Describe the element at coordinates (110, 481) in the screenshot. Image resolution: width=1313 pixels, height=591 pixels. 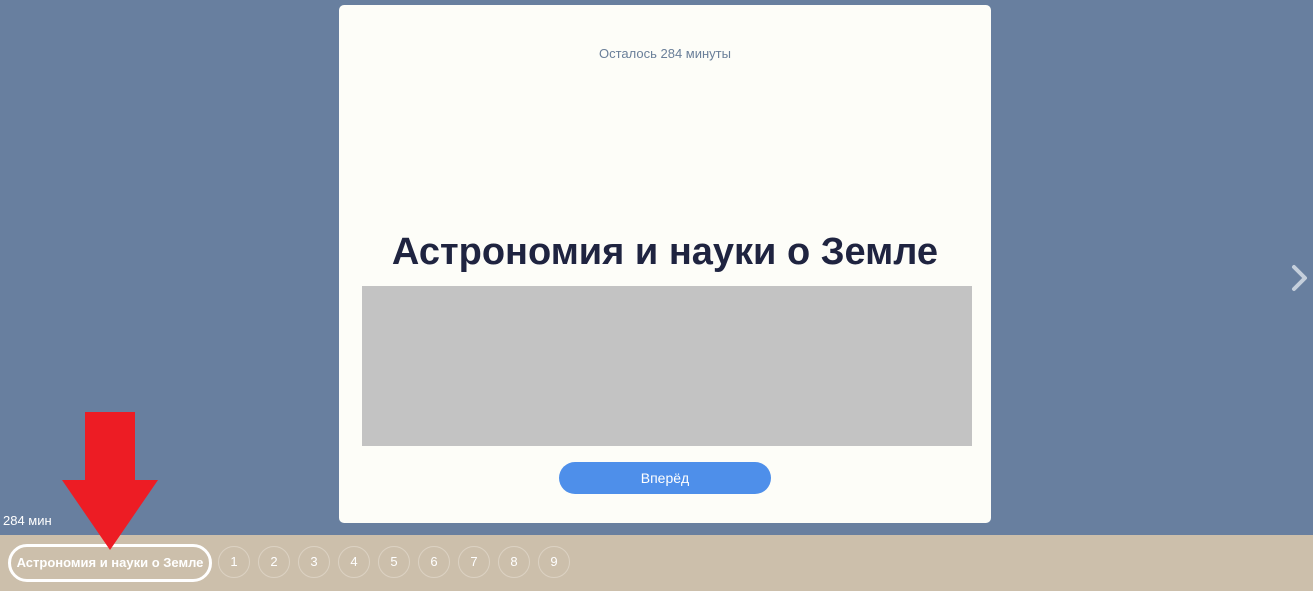
I see `arrow-down-icon` at that location.